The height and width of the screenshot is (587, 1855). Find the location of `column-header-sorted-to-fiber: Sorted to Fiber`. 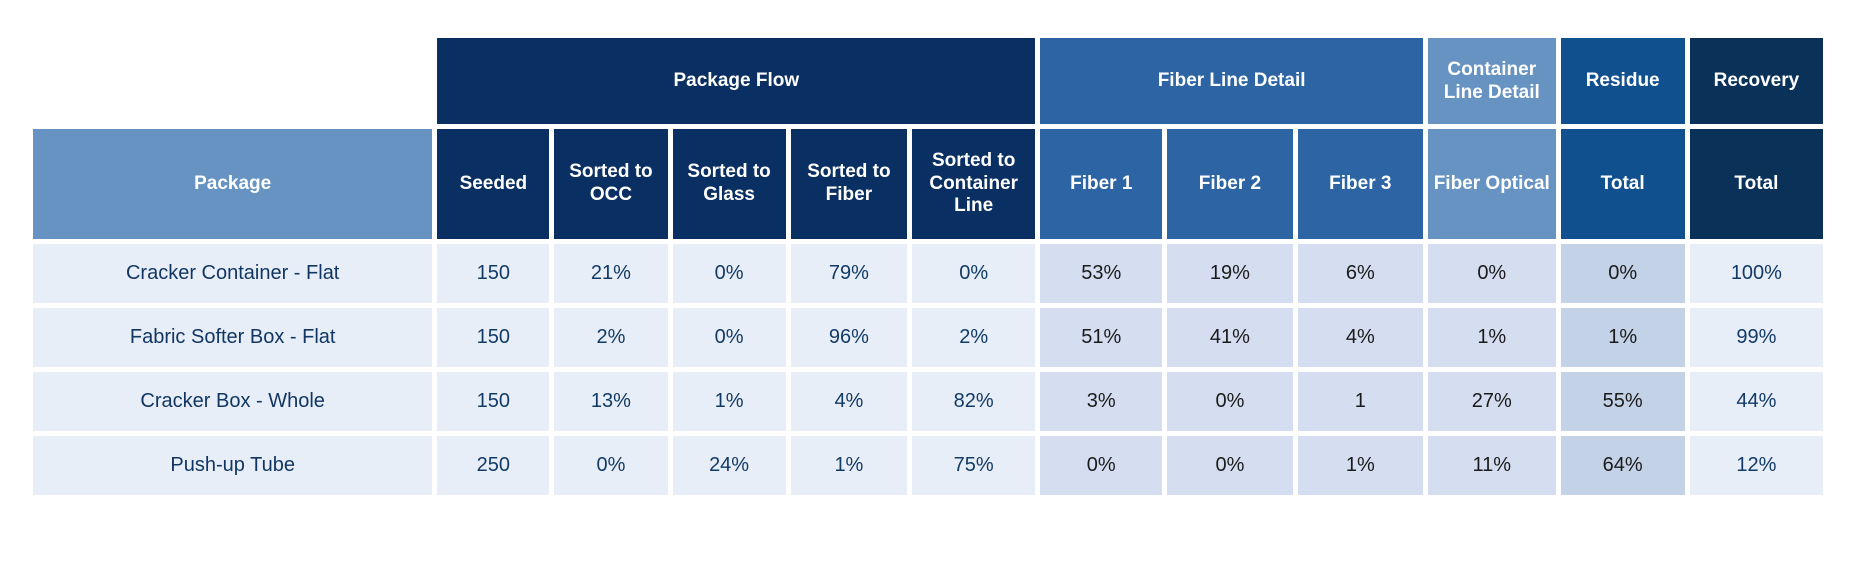

column-header-sorted-to-fiber: Sorted to Fiber is located at coordinates (849, 184).